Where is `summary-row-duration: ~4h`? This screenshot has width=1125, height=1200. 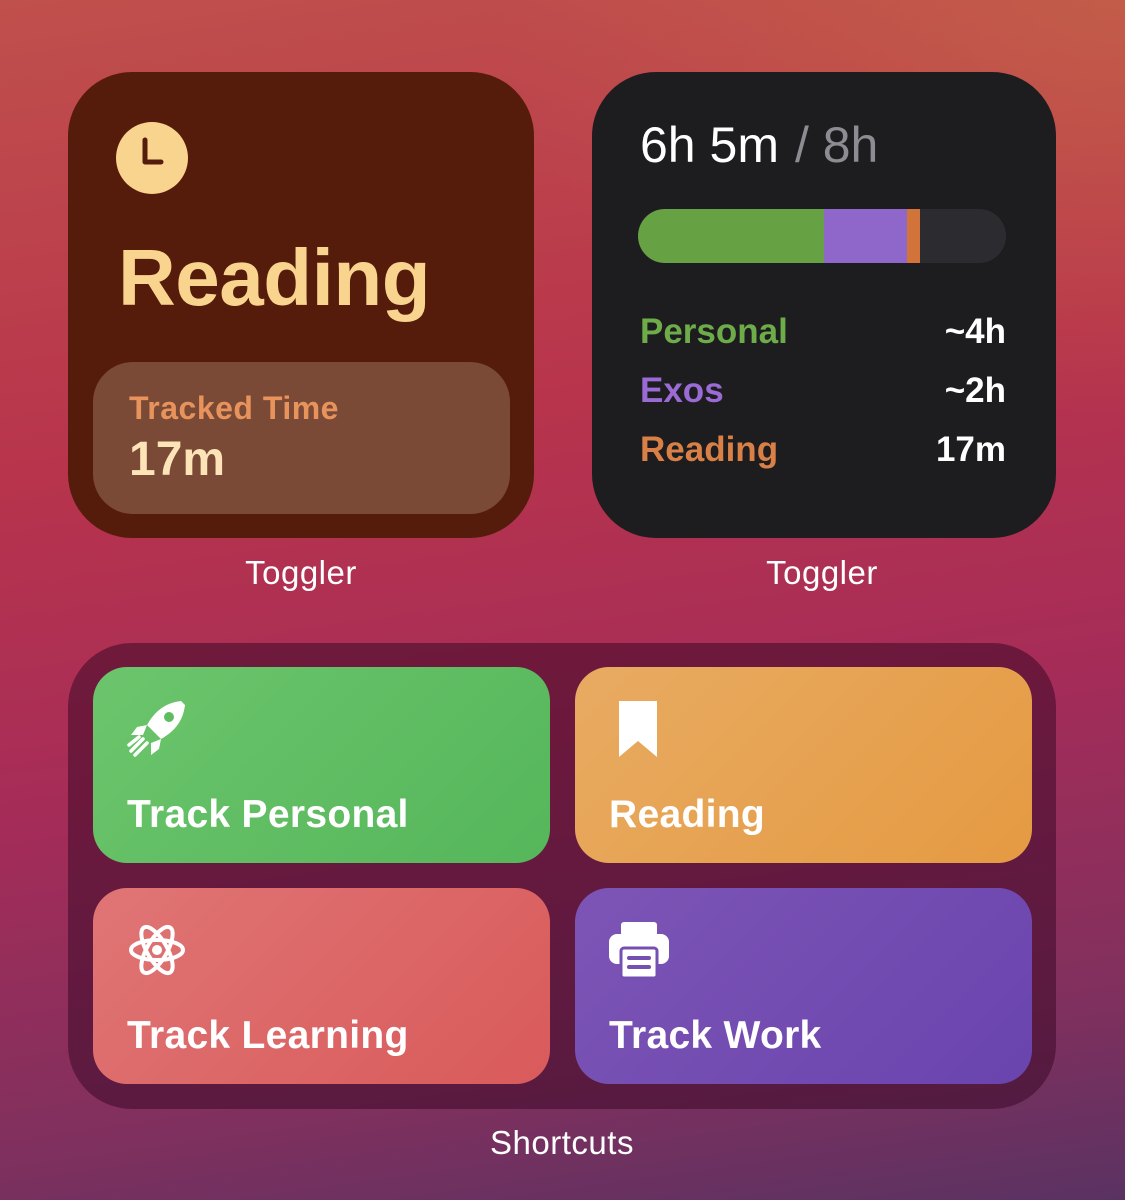 summary-row-duration: ~4h is located at coordinates (975, 331).